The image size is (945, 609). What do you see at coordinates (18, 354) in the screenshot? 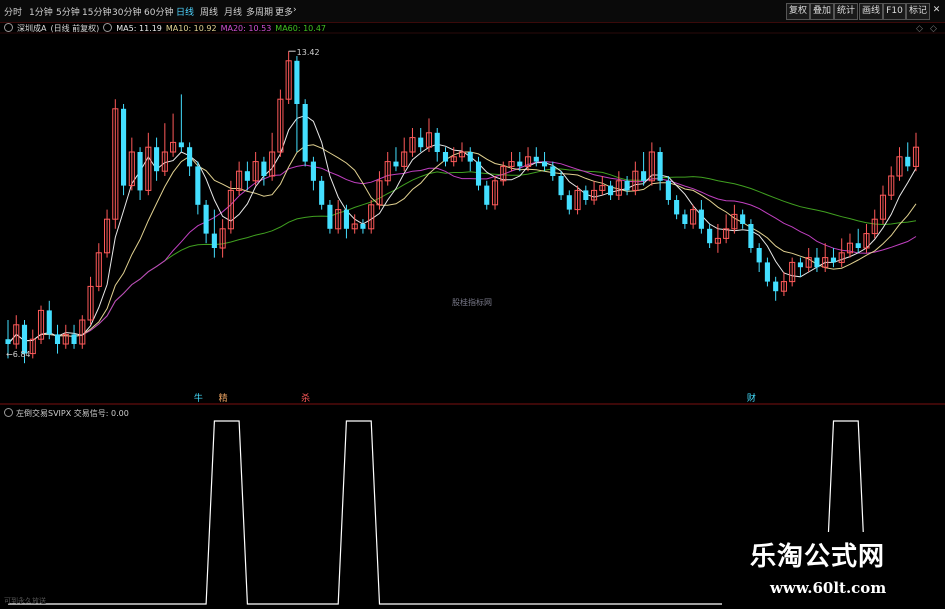
I see `low-price-label: ←6.84` at bounding box center [18, 354].